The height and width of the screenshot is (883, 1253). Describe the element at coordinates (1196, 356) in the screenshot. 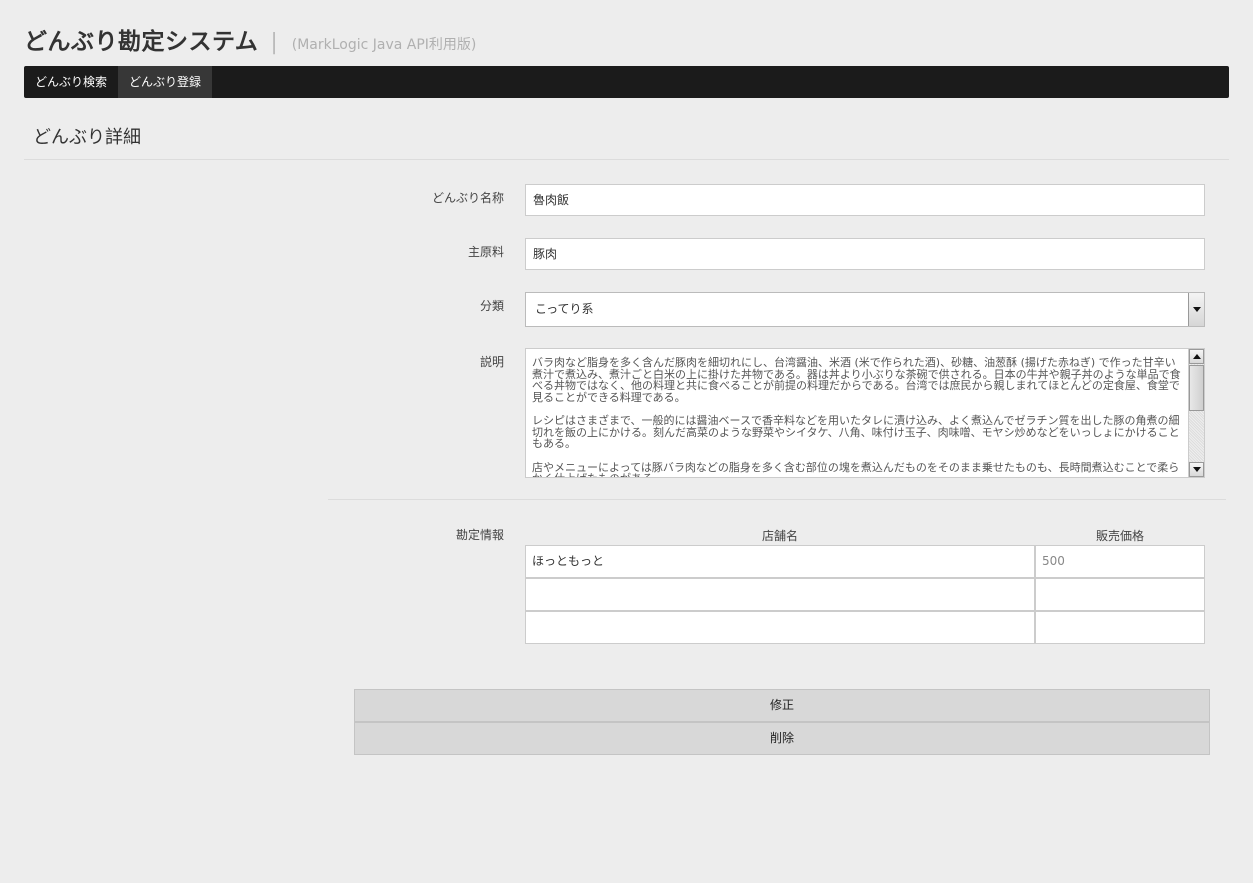

I see `scroll-up-icon` at that location.